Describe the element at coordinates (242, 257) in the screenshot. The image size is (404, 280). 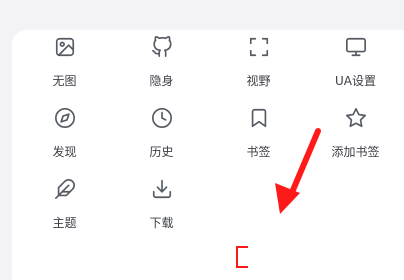
I see `highlight-box` at that location.